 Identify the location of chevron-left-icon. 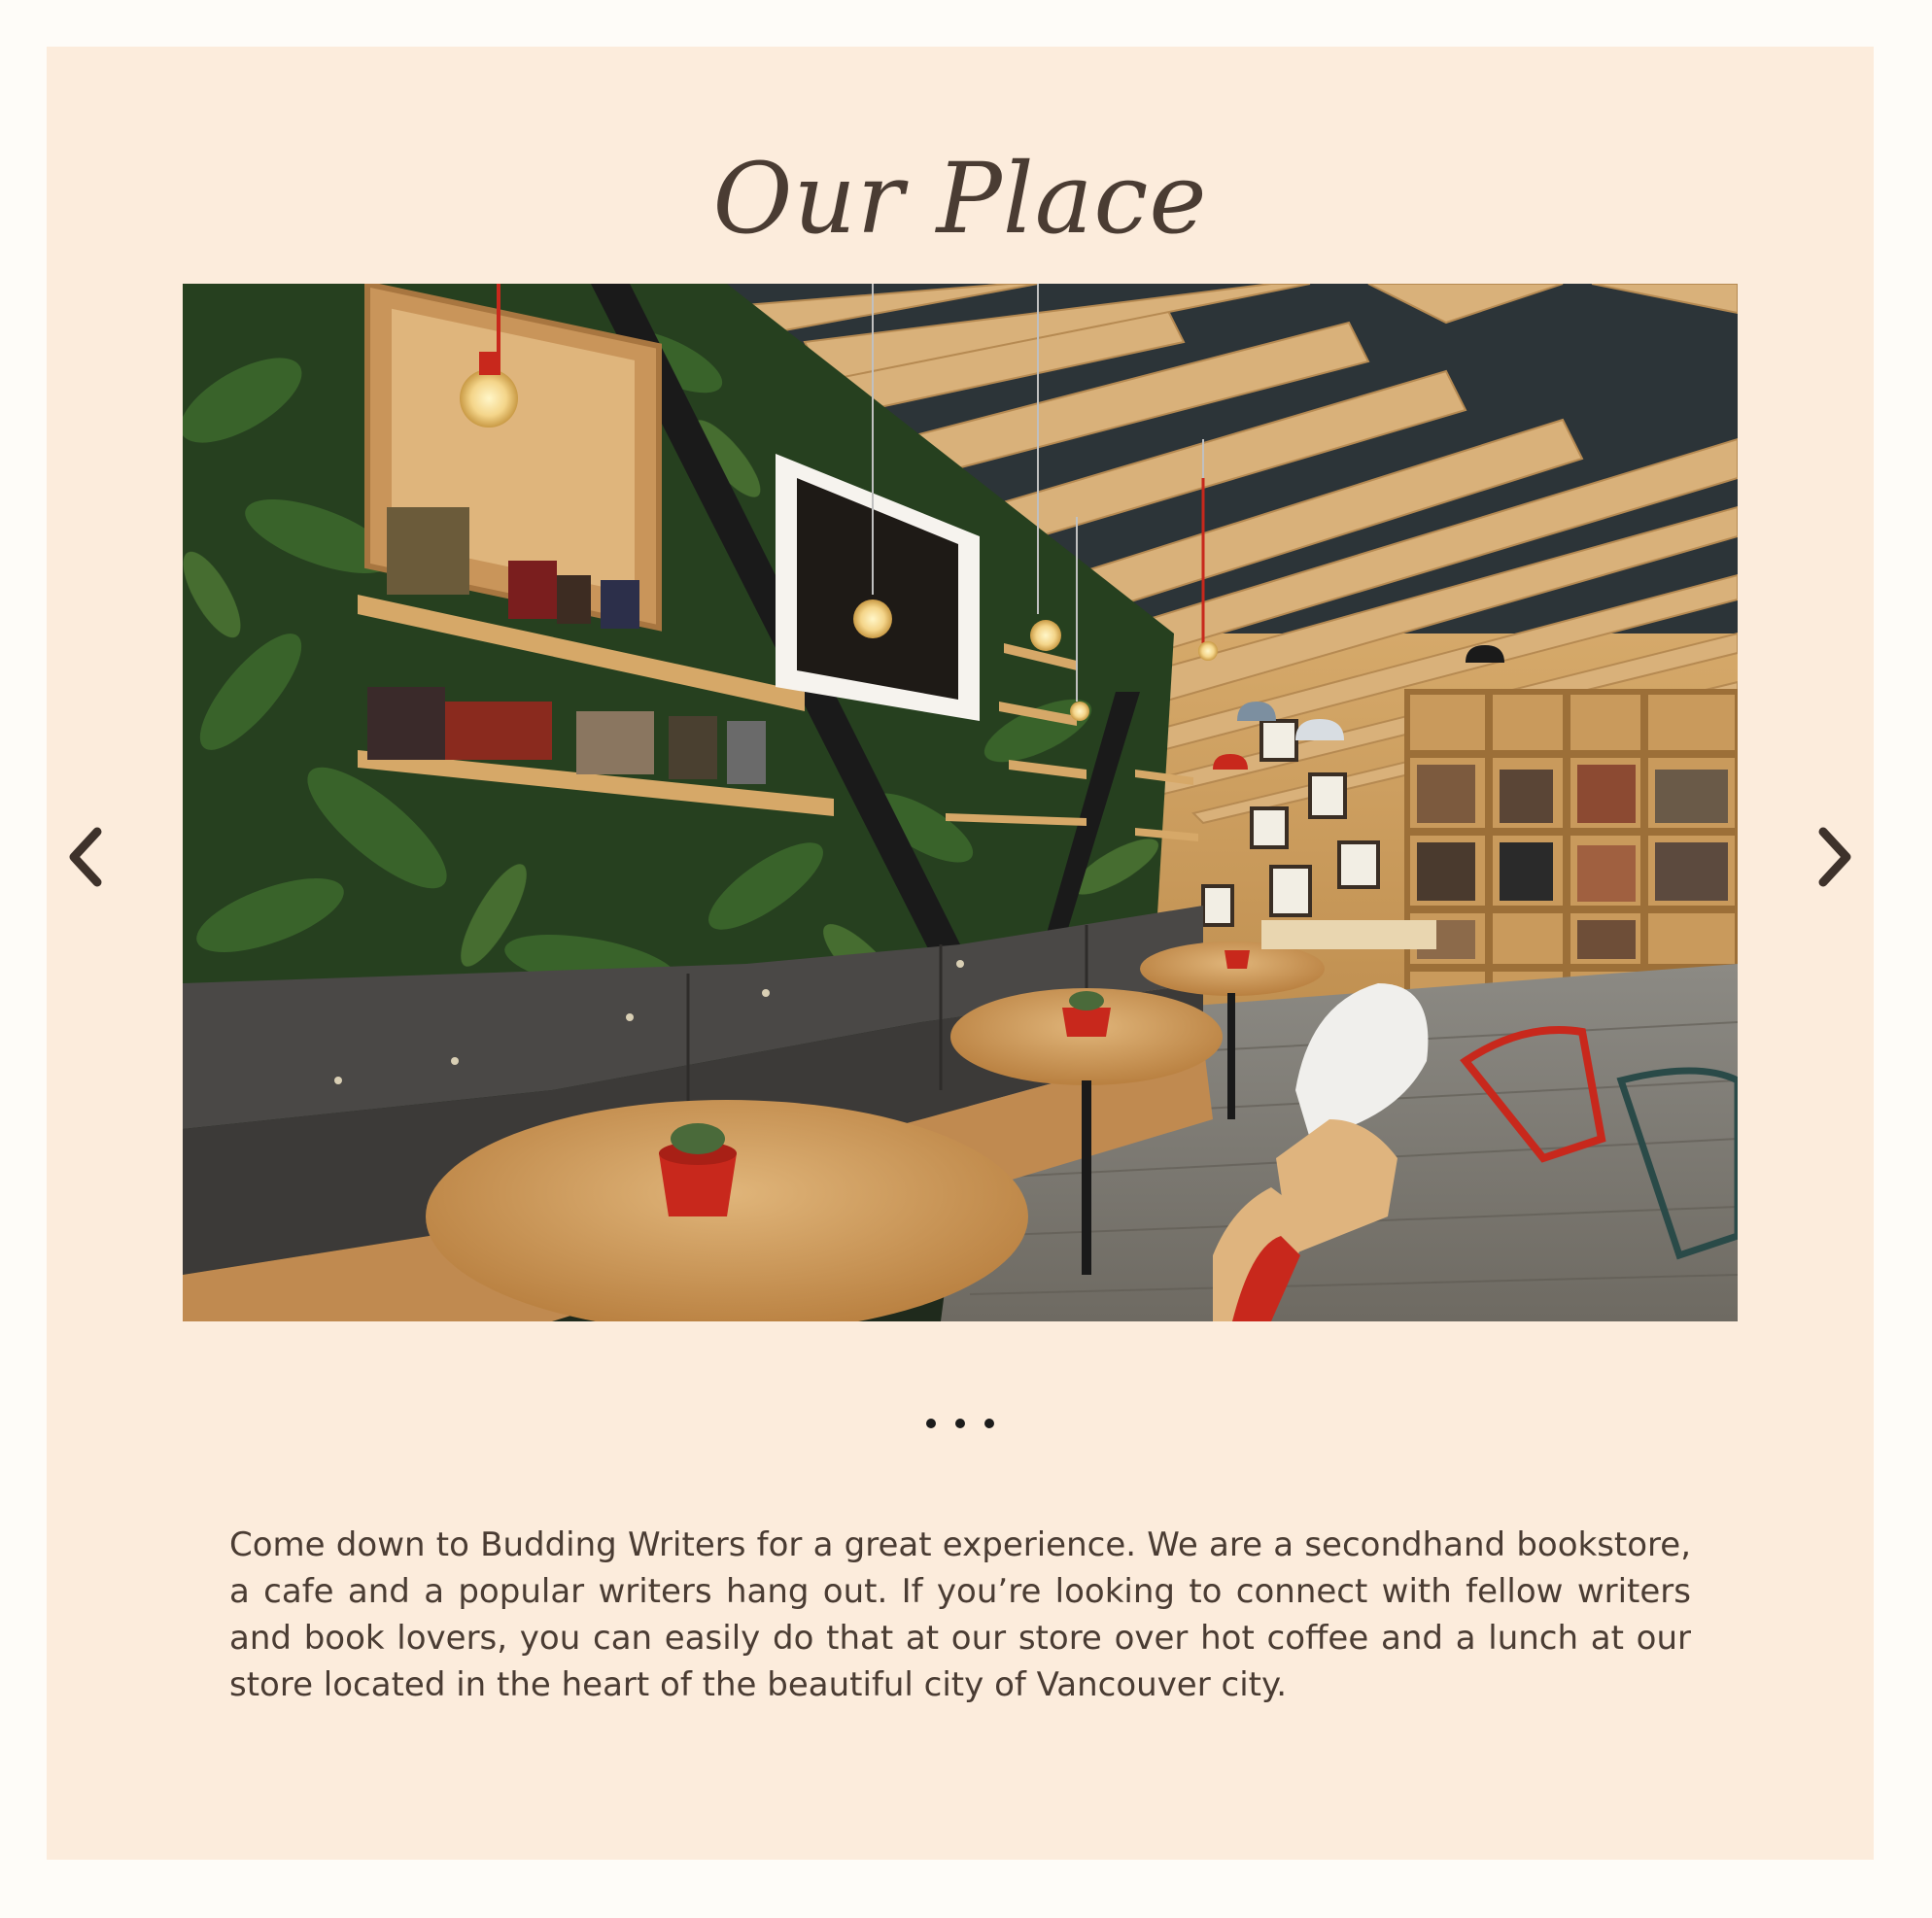
(85, 857).